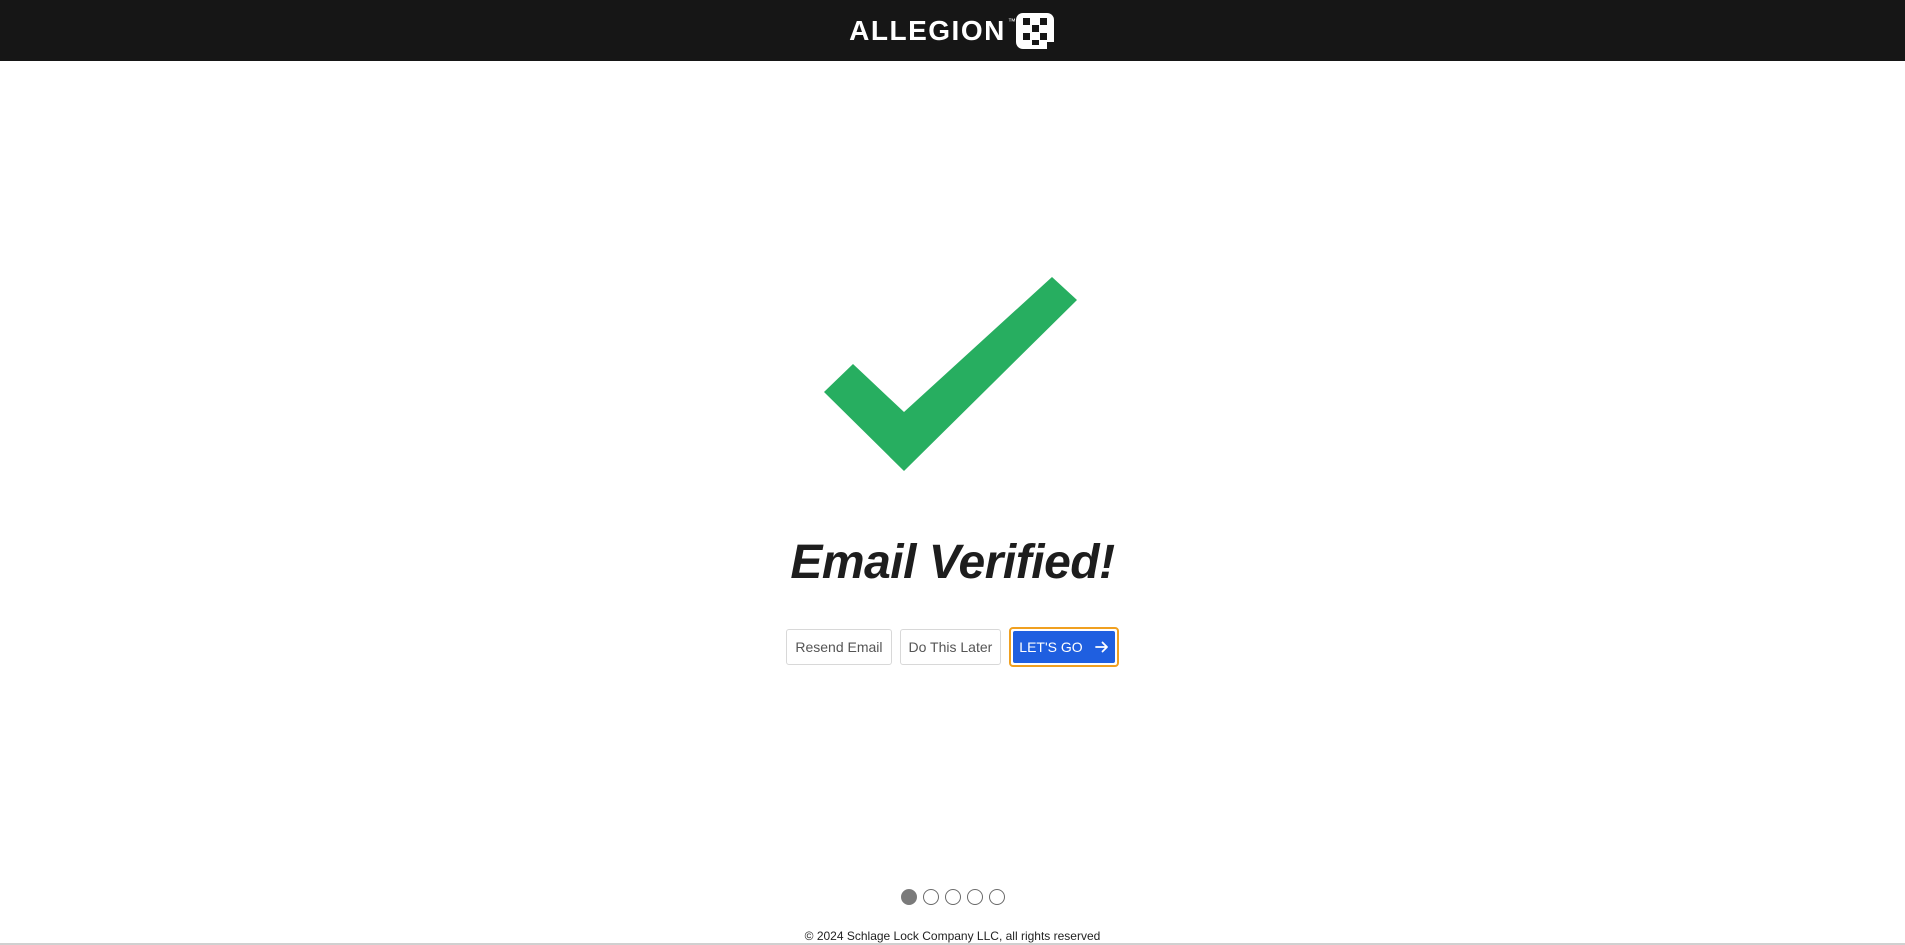 This screenshot has height=945, width=1905. I want to click on step-pagination, so click(952, 897).